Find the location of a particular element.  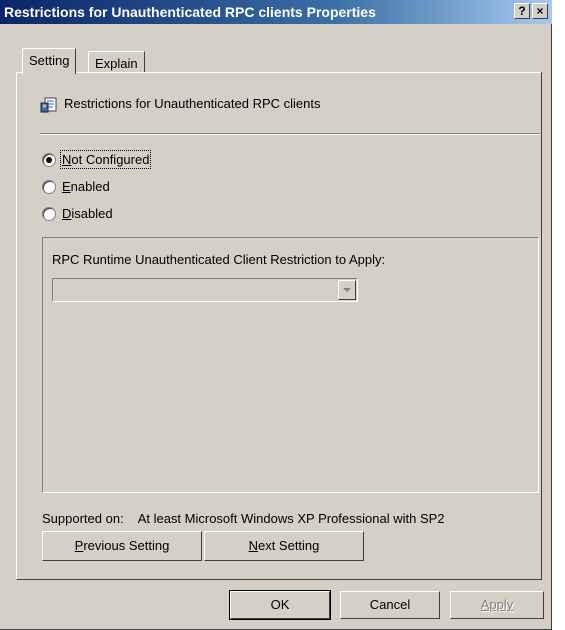

ok-button: OK is located at coordinates (280, 605).